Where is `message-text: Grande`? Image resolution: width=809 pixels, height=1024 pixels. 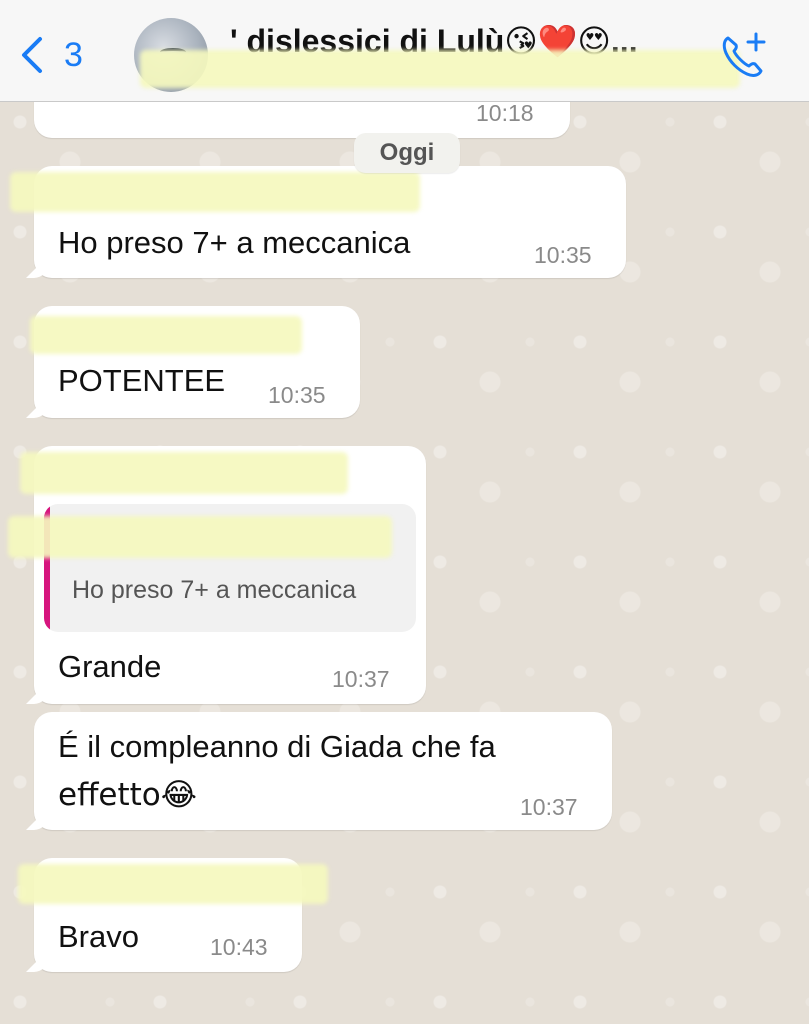
message-text: Grande is located at coordinates (110, 666).